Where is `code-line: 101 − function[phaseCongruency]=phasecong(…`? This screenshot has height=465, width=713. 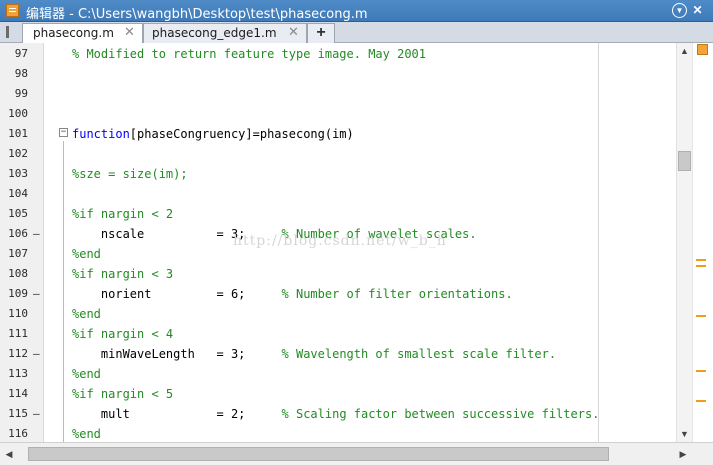
code-line: 101 − function[phaseCongruency]=phasecong(… is located at coordinates (338, 134).